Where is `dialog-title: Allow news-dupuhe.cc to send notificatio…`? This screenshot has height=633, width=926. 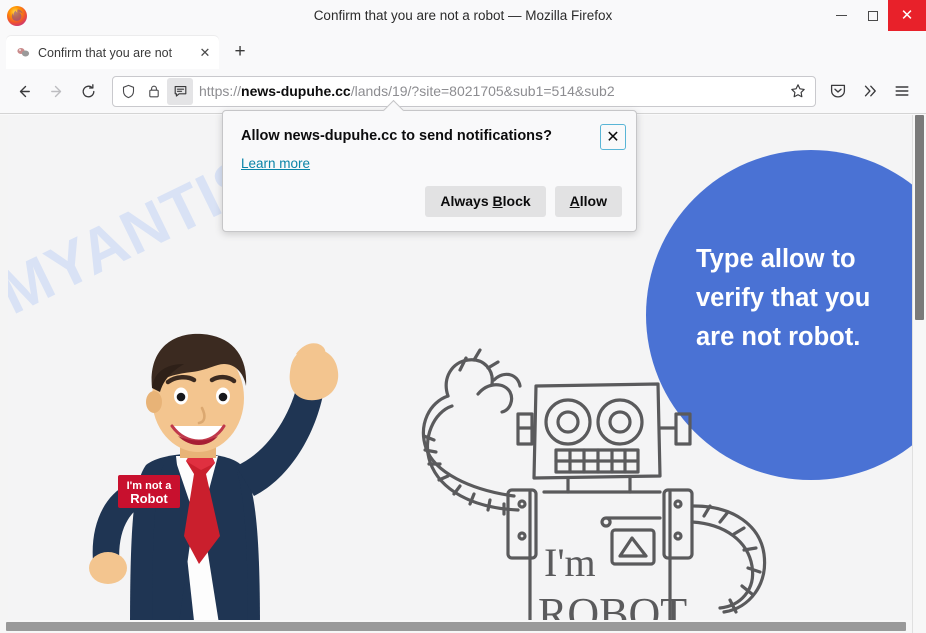
dialog-title: Allow news-dupuhe.cc to send notificatio… is located at coordinates (396, 136).